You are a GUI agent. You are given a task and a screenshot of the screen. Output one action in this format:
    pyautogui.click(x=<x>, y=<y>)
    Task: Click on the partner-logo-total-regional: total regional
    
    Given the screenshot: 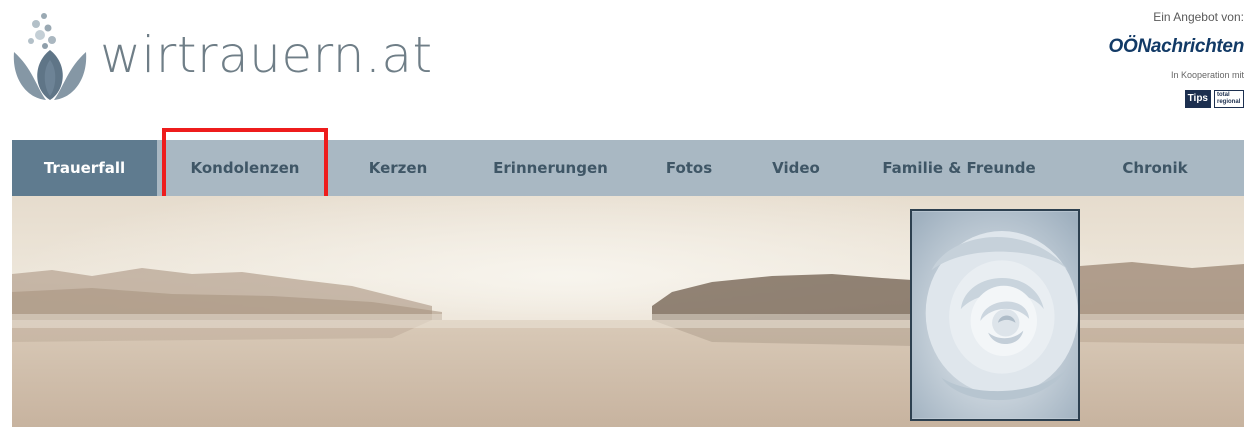 What is the action you would take?
    pyautogui.click(x=1229, y=99)
    